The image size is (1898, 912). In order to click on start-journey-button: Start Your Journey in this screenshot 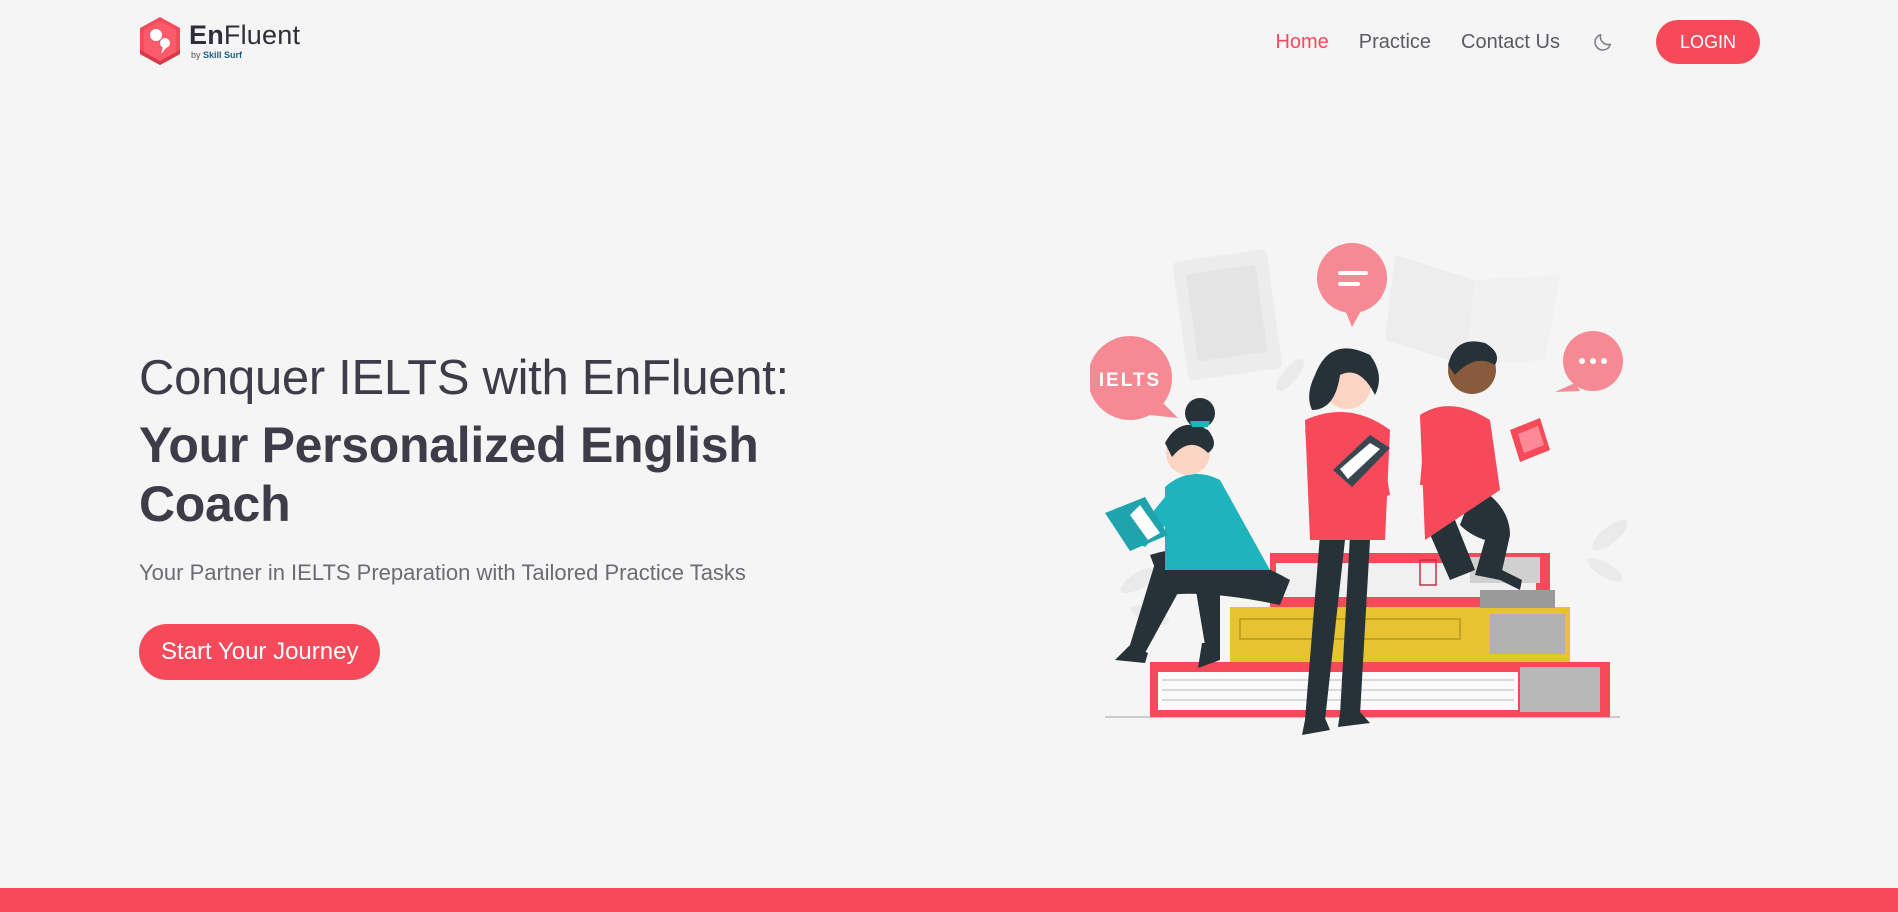, I will do `click(260, 651)`.